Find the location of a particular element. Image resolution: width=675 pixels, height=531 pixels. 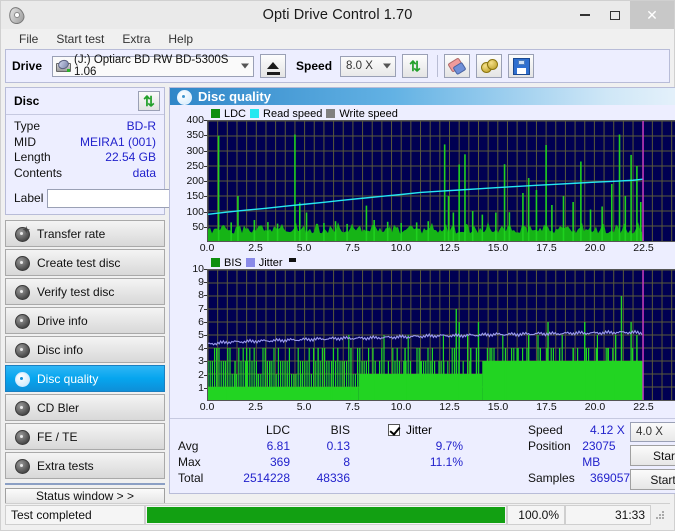

disc-refresh-button: ⇅ is located at coordinates (149, 101).